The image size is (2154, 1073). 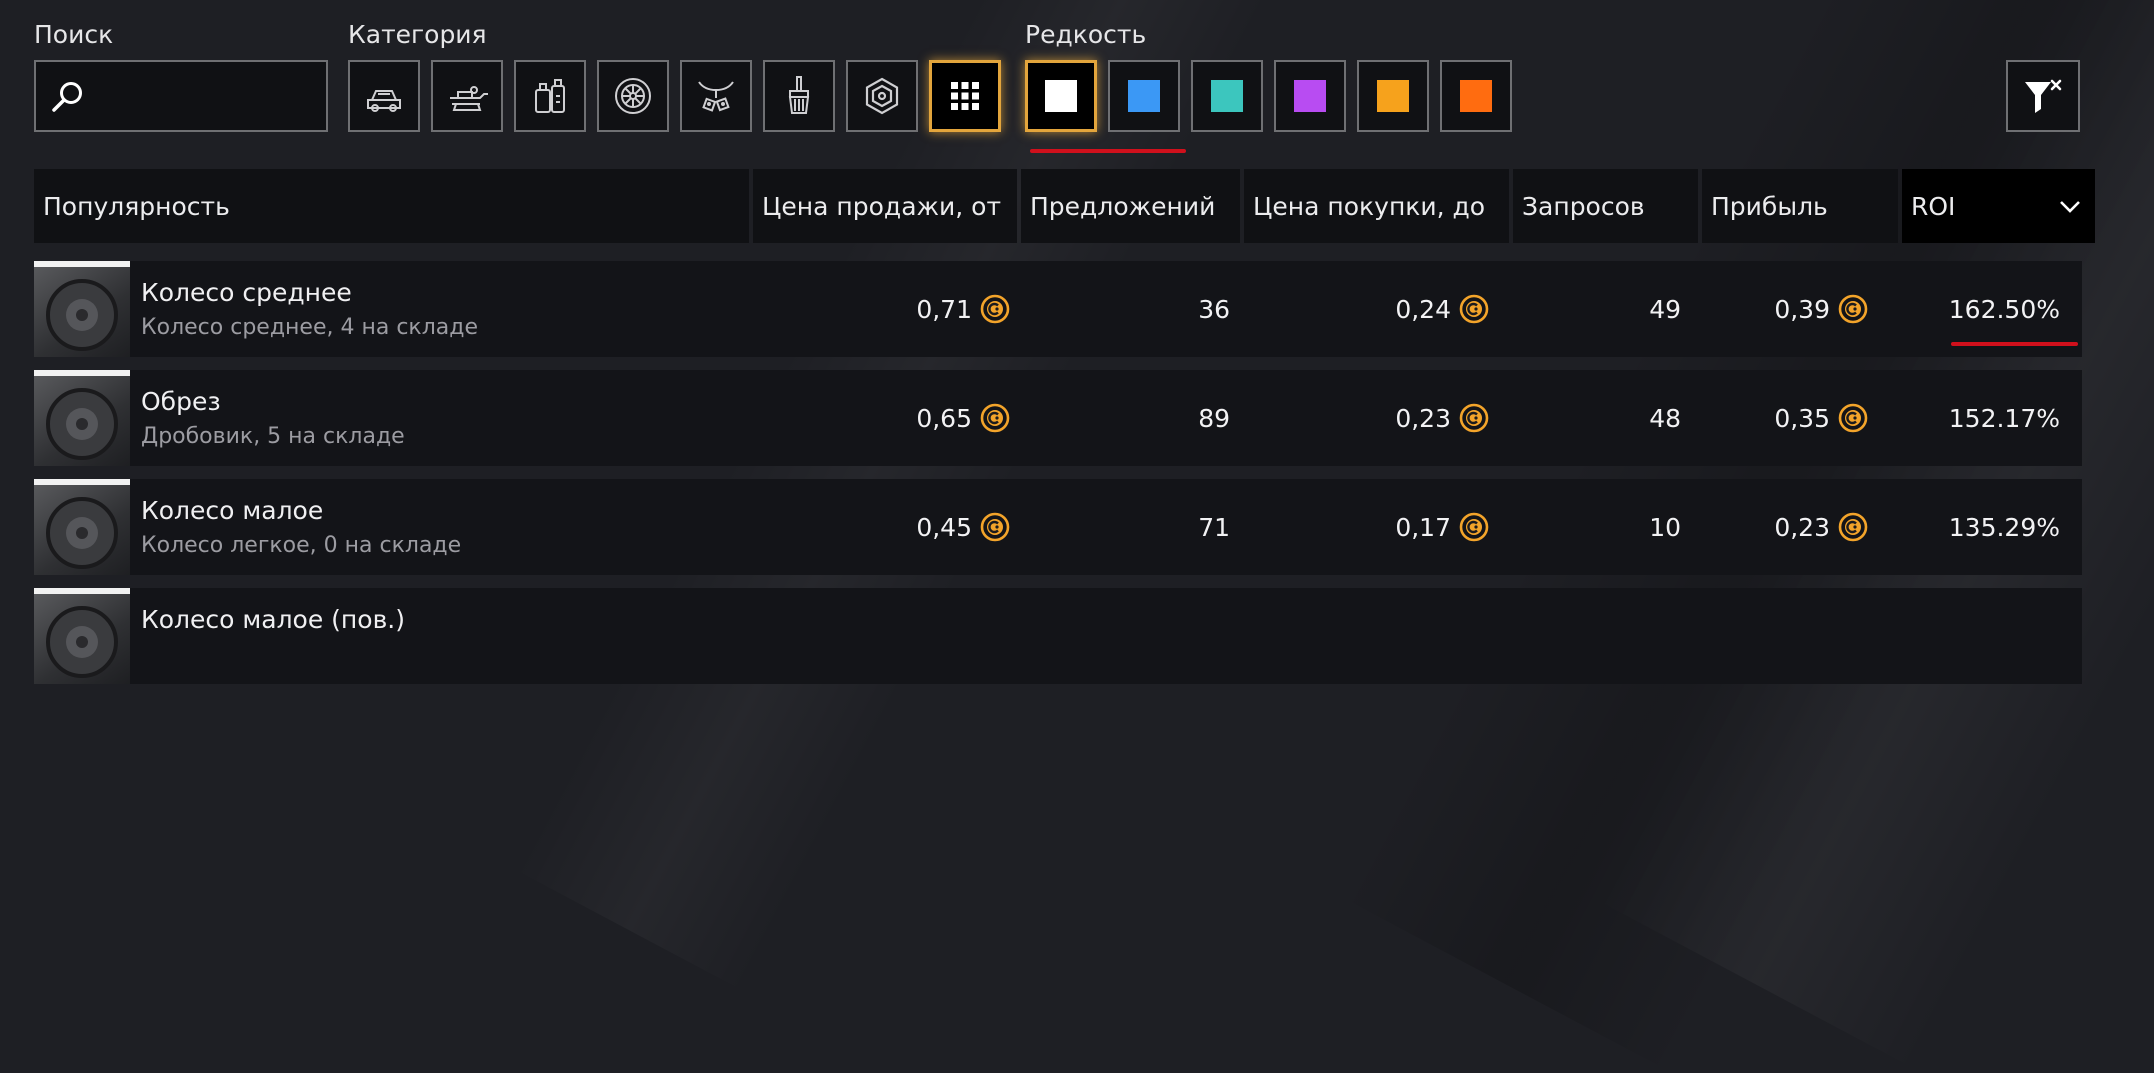 I want to click on category-decor-button, so click(x=716, y=96).